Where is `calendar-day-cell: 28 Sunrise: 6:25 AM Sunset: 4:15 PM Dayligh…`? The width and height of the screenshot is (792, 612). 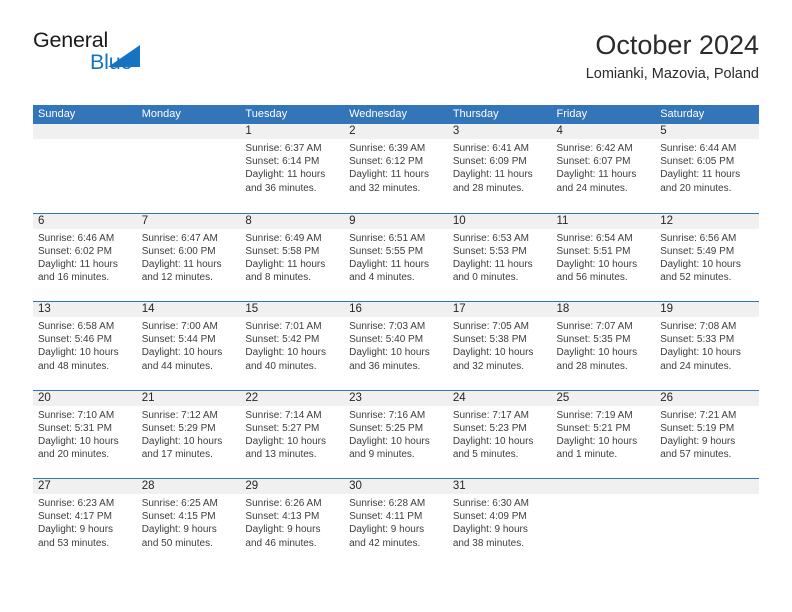 calendar-day-cell: 28 Sunrise: 6:25 AM Sunset: 4:15 PM Dayligh… is located at coordinates (188, 523).